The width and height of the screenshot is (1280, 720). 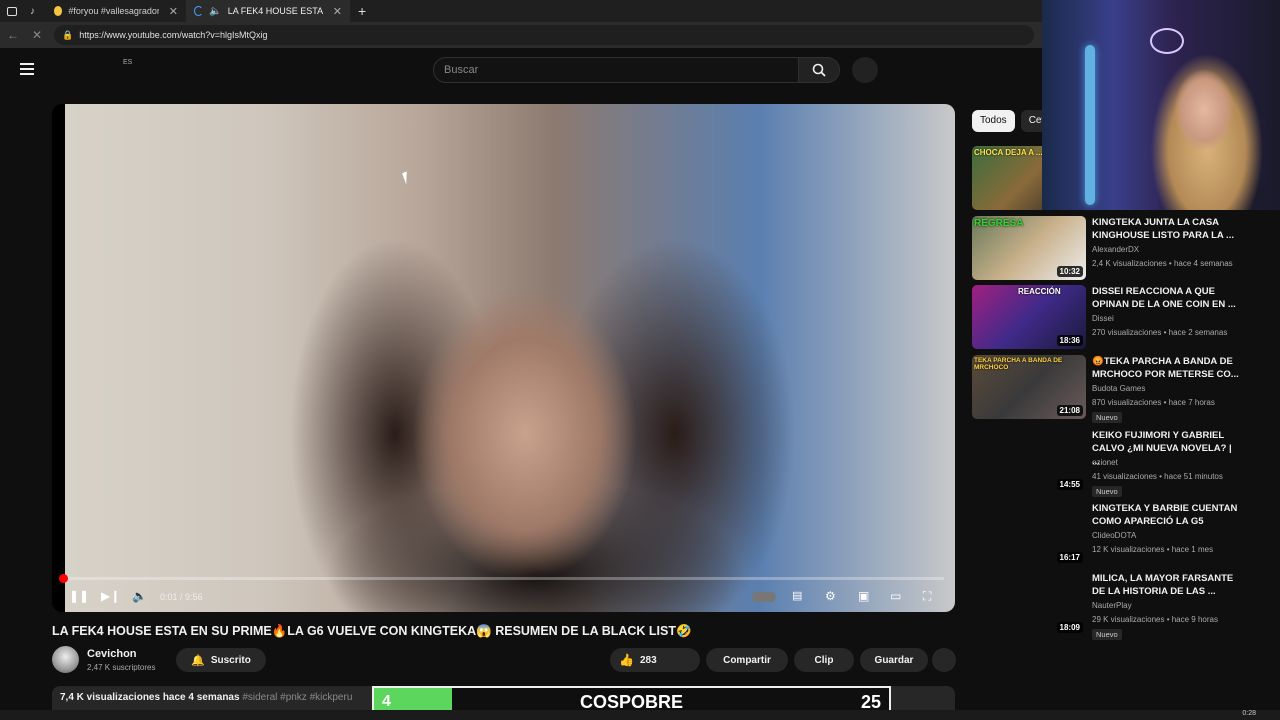 What do you see at coordinates (1069, 340) in the screenshot?
I see `duration-badge: 18:36` at bounding box center [1069, 340].